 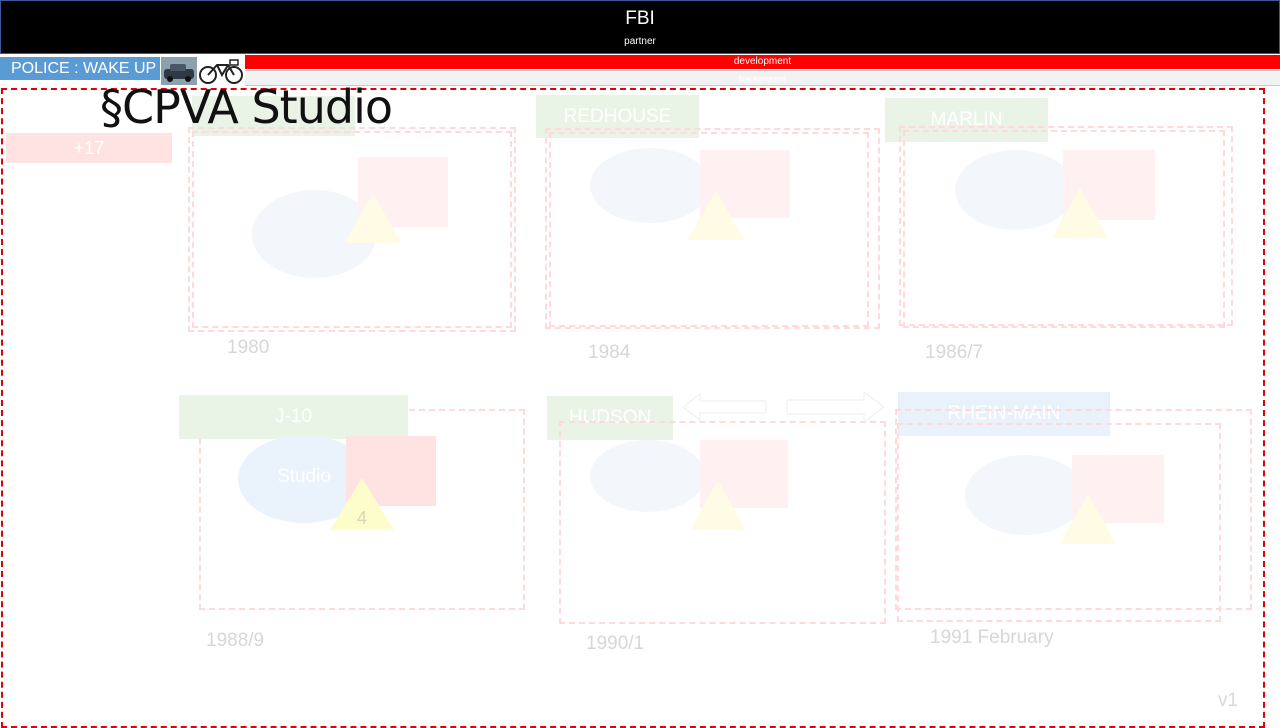 What do you see at coordinates (716, 215) in the screenshot?
I see `panel-2-triangle` at bounding box center [716, 215].